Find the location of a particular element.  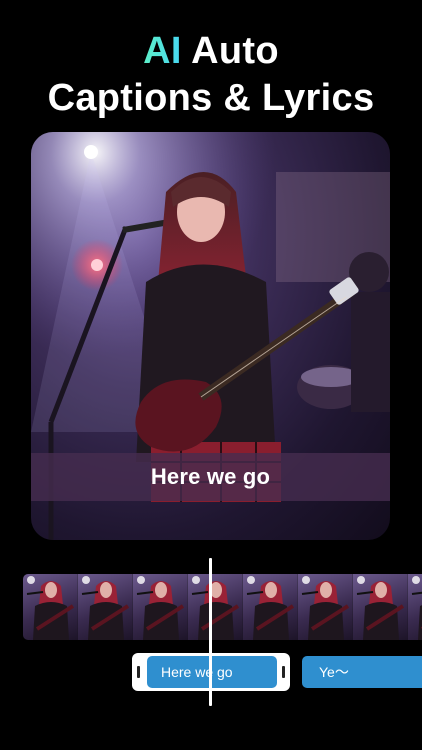

headline-line-2: Captions & Lyrics is located at coordinates (211, 98).